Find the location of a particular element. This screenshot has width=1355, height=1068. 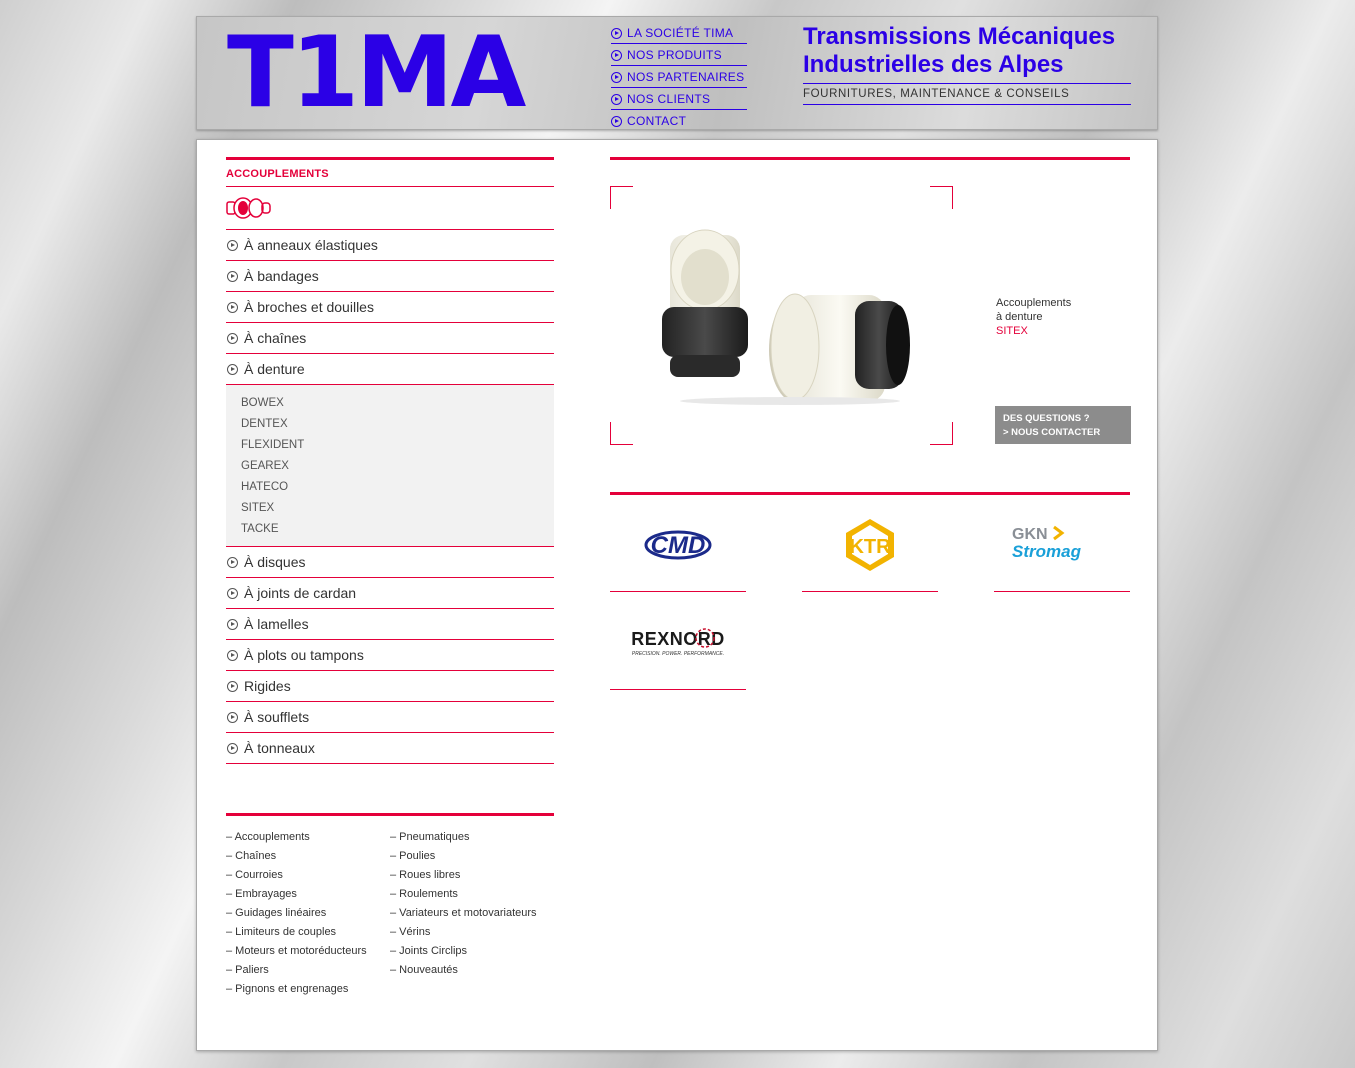

submenu-item-hateco: HATECO is located at coordinates (397, 487).